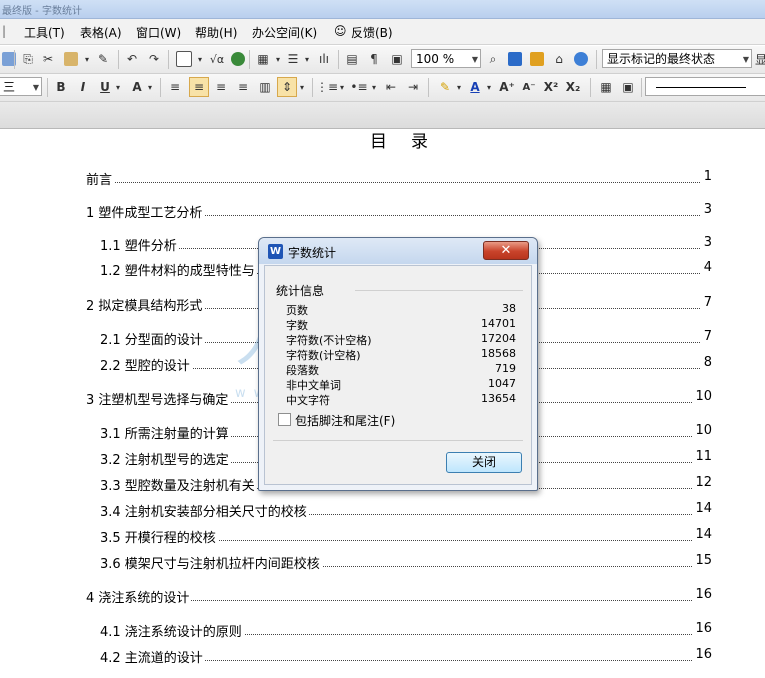 This screenshot has height=678, width=765. I want to click on track-changes-value: 显示标记的最终状态, so click(661, 59).